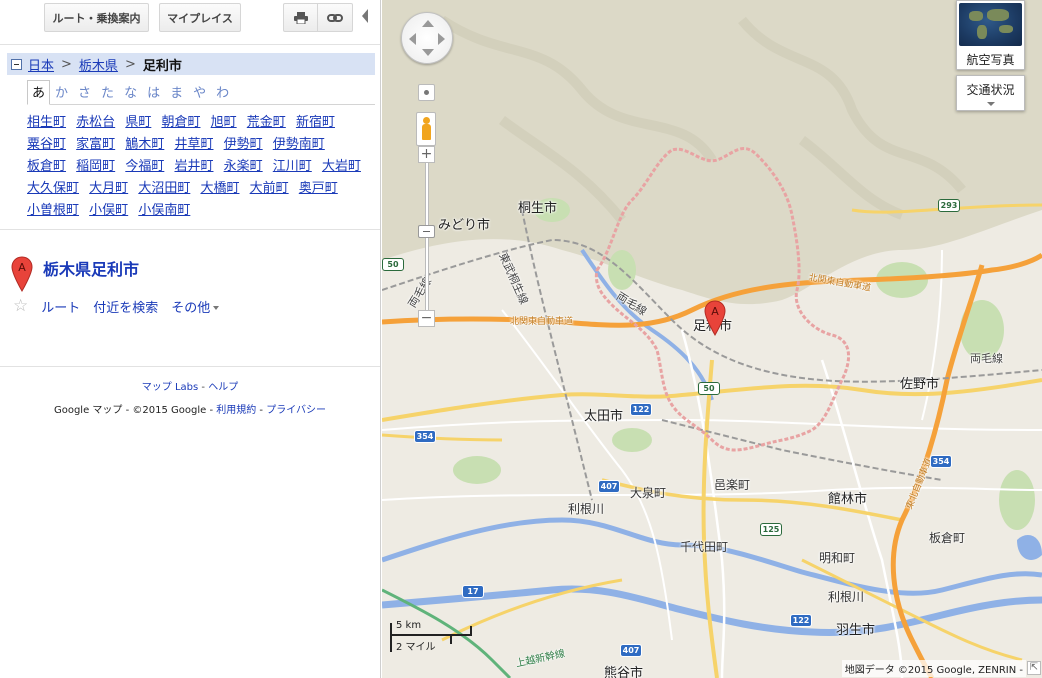 Image resolution: width=1042 pixels, height=678 pixels. What do you see at coordinates (108, 188) in the screenshot?
I see `town-link: 大月町` at bounding box center [108, 188].